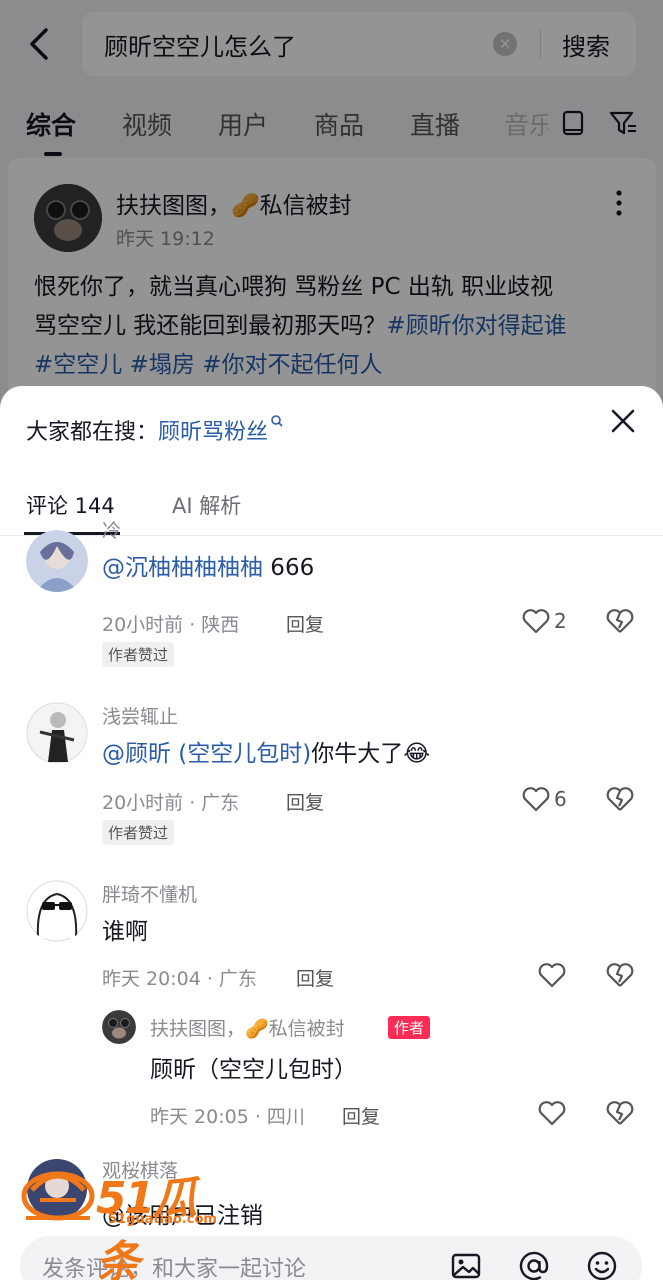 The height and width of the screenshot is (1280, 663). What do you see at coordinates (206, 505) in the screenshot?
I see `tab-ai-analysis: AI 解析` at bounding box center [206, 505].